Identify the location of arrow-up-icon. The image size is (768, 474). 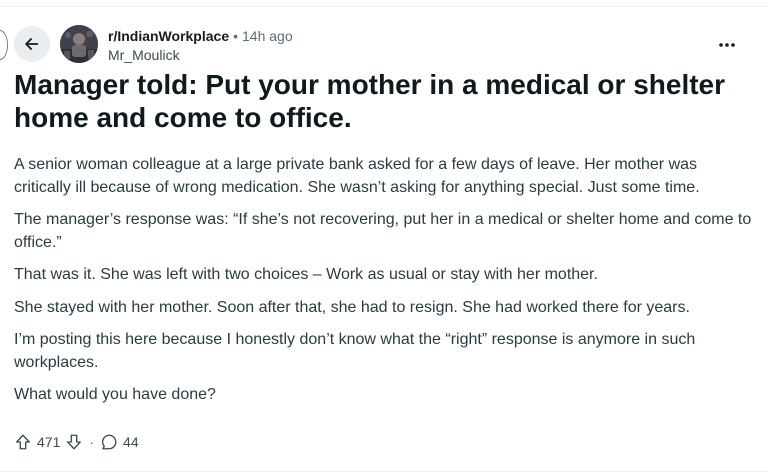
(23, 442).